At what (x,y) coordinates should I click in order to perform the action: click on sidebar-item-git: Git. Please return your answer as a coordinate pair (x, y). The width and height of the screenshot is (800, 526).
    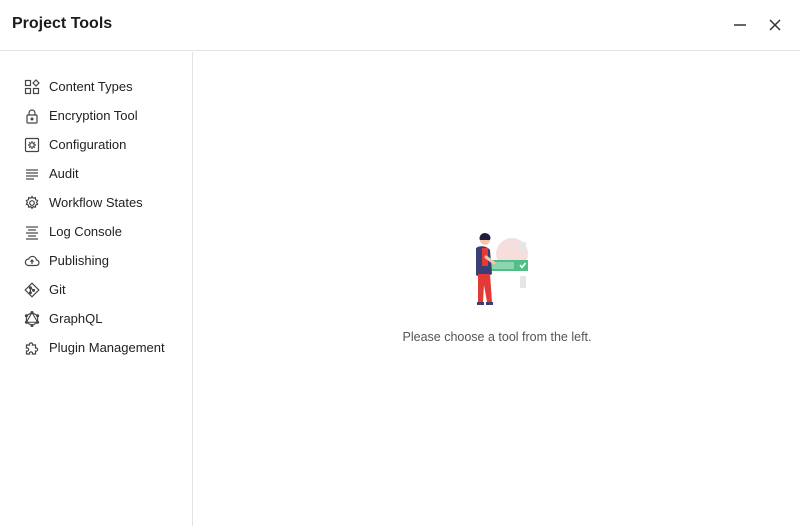
    Looking at the image, I should click on (96, 289).